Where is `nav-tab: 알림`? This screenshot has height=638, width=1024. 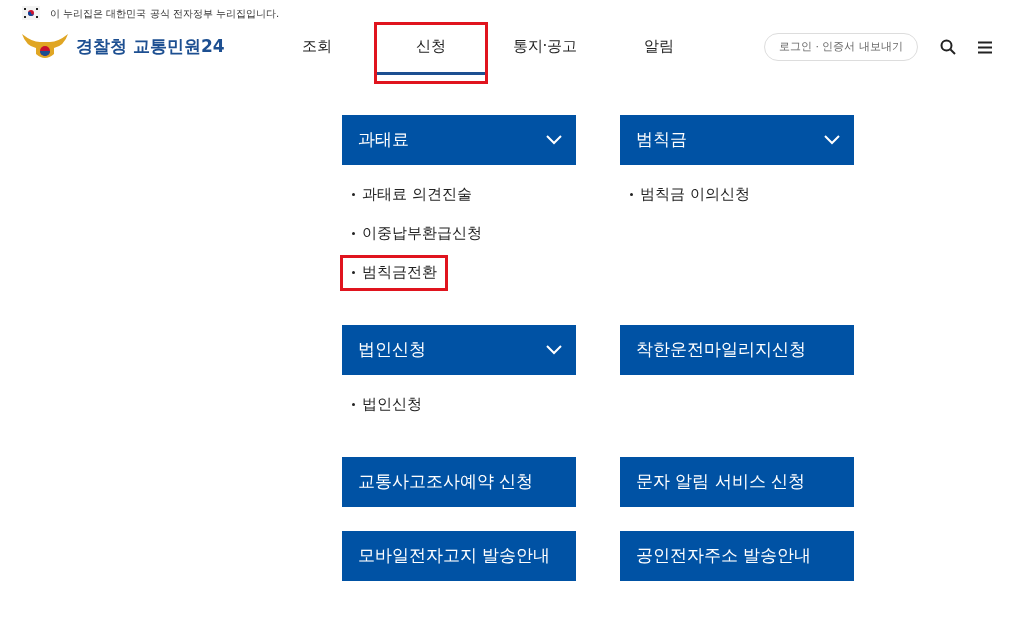
nav-tab: 알림 is located at coordinates (659, 53).